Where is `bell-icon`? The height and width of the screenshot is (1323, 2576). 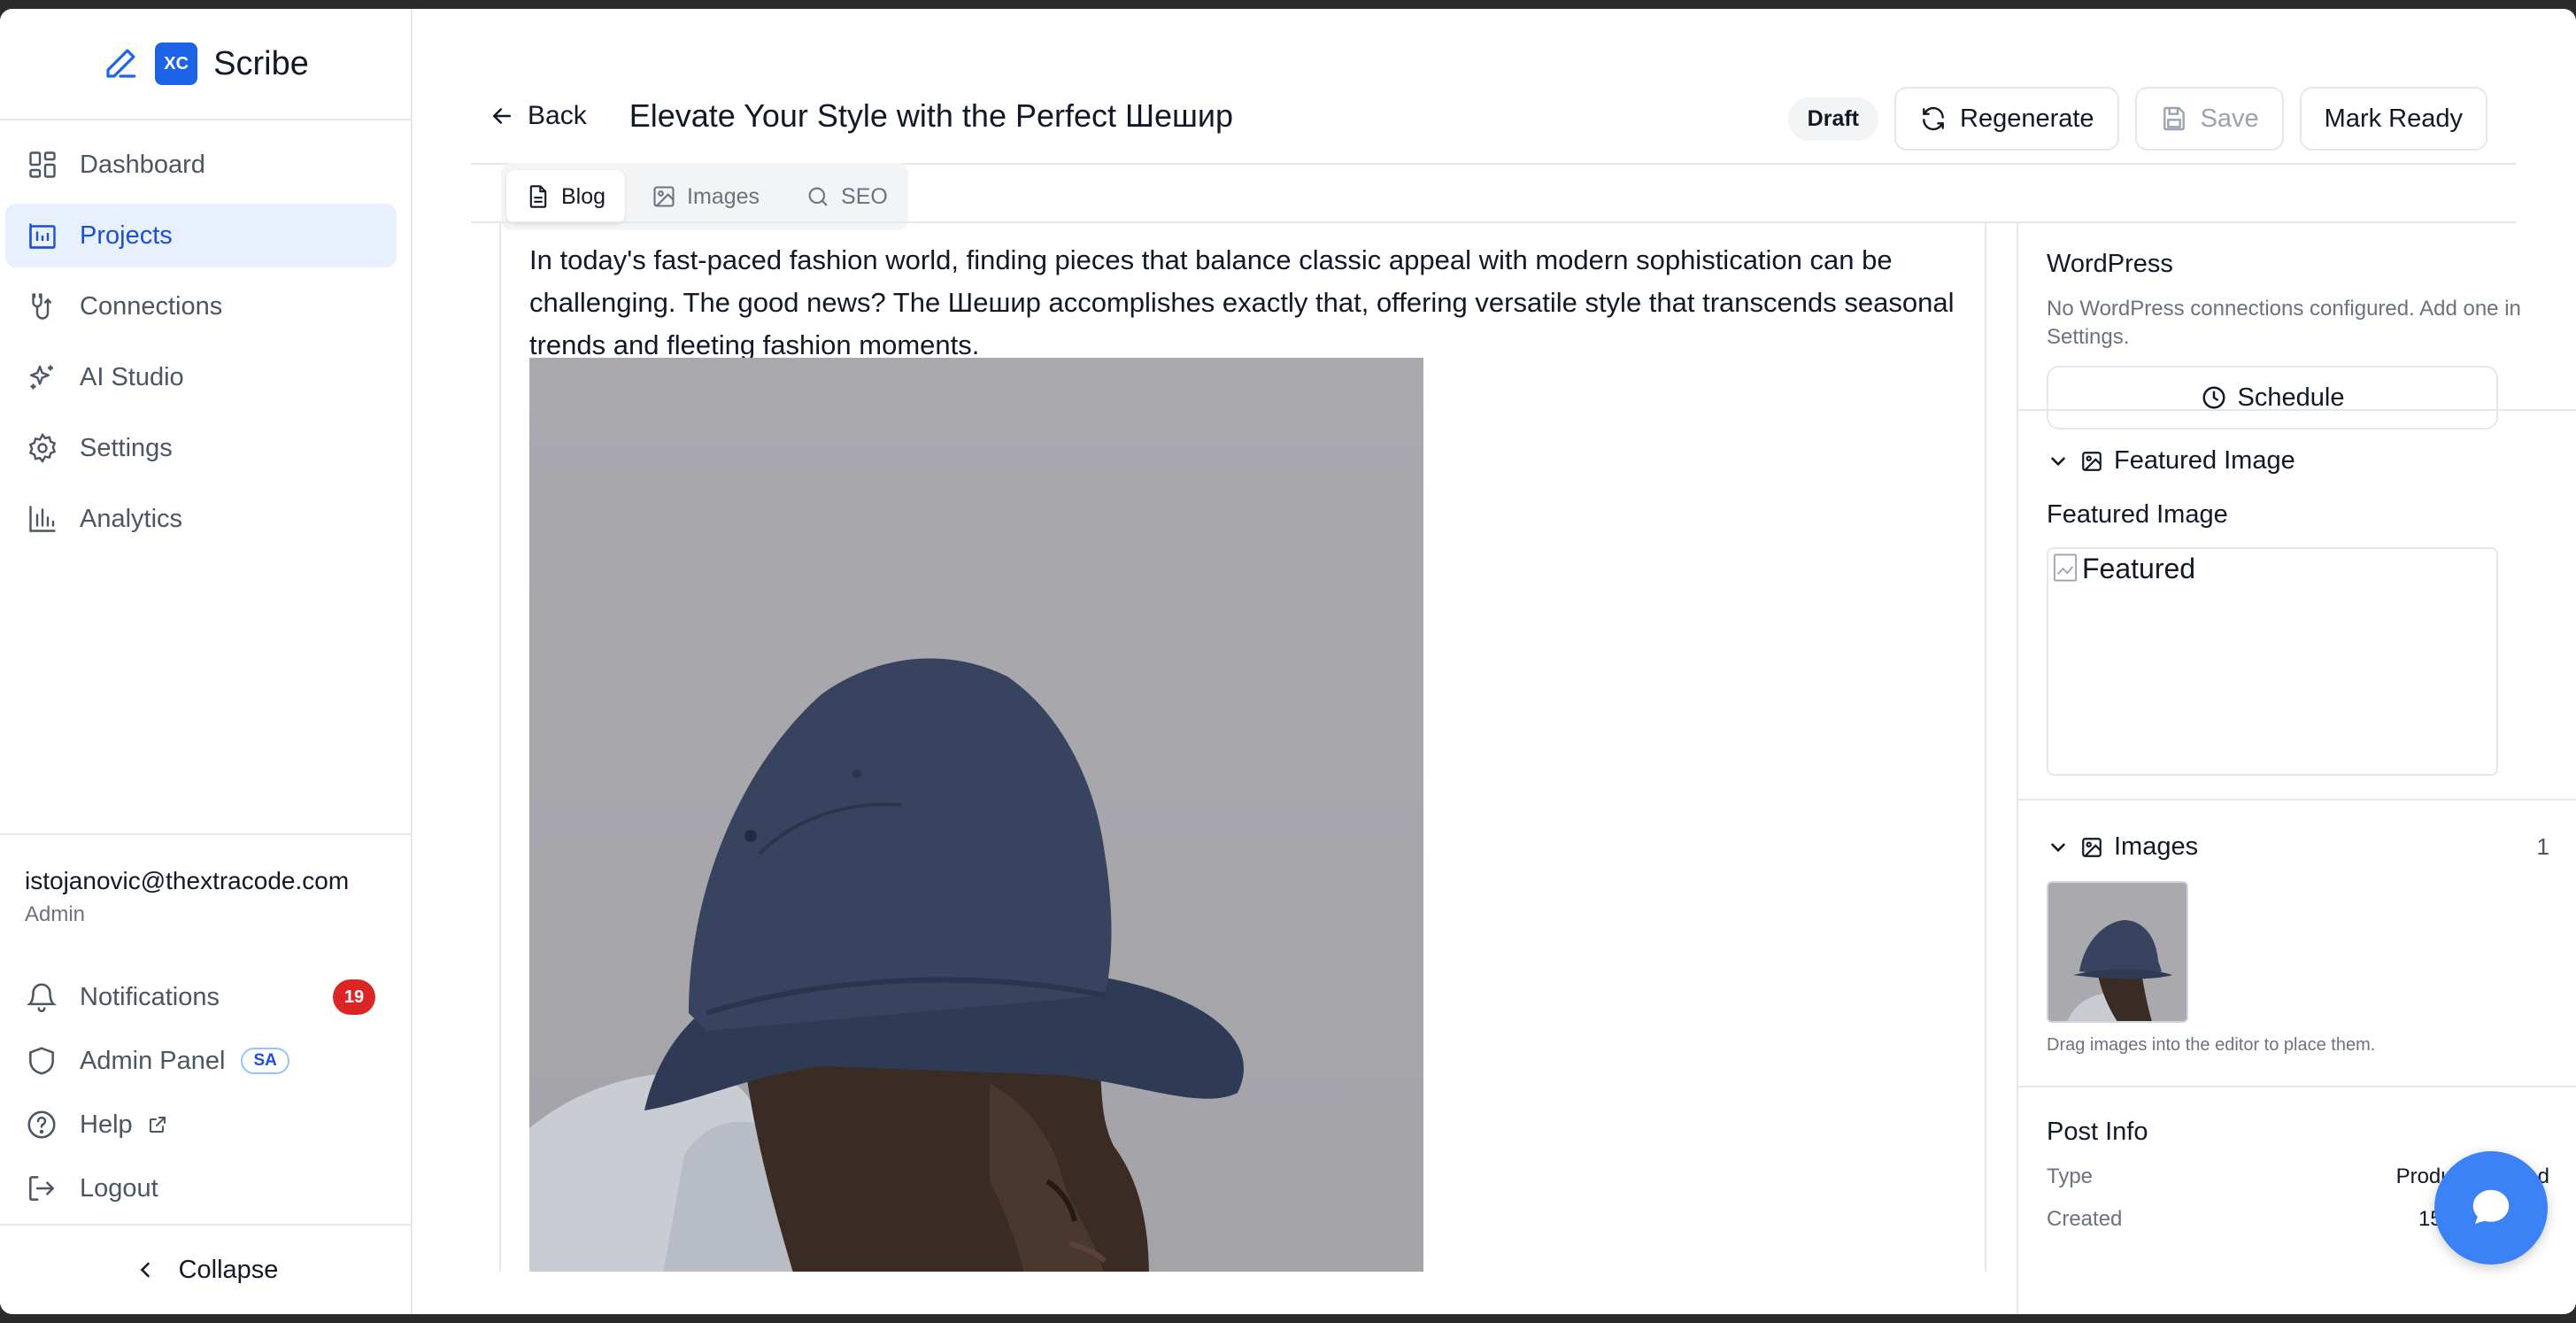 bell-icon is located at coordinates (42, 998).